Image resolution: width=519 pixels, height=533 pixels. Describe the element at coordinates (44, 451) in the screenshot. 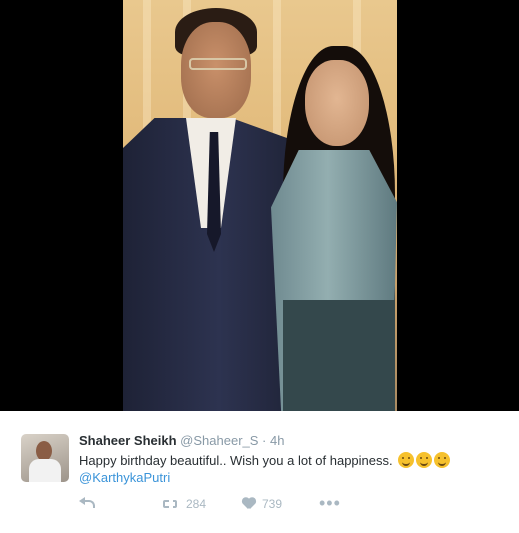

I see `avatar-head` at that location.